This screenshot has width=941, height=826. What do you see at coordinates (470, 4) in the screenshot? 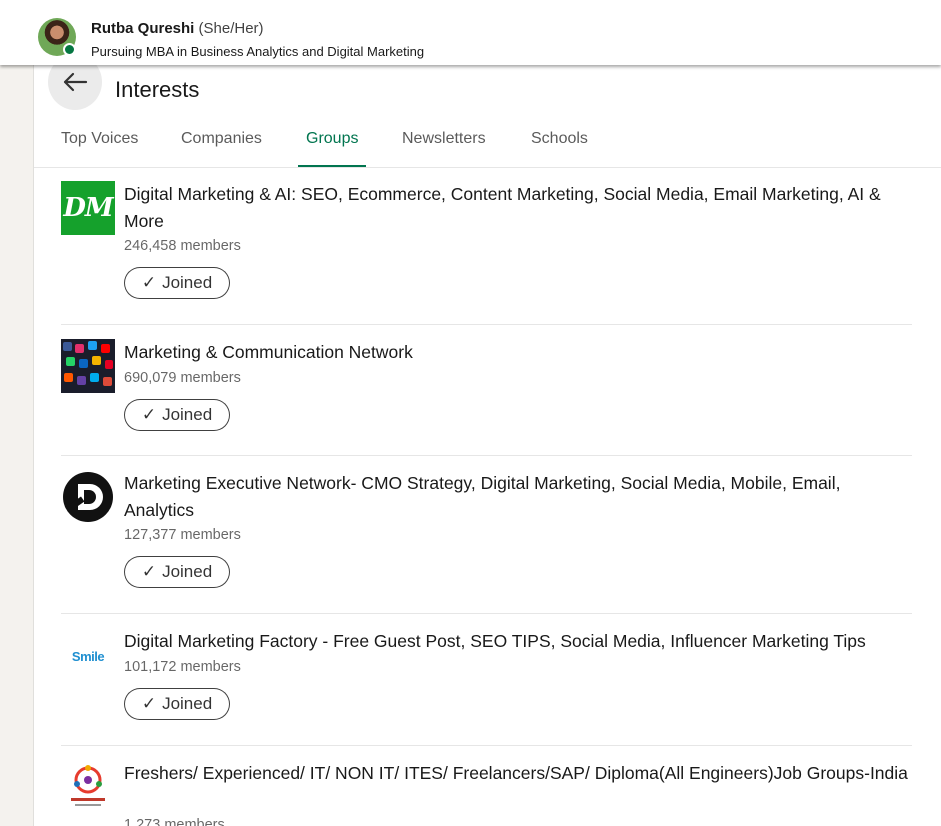
I see `browser-top-strip` at bounding box center [470, 4].